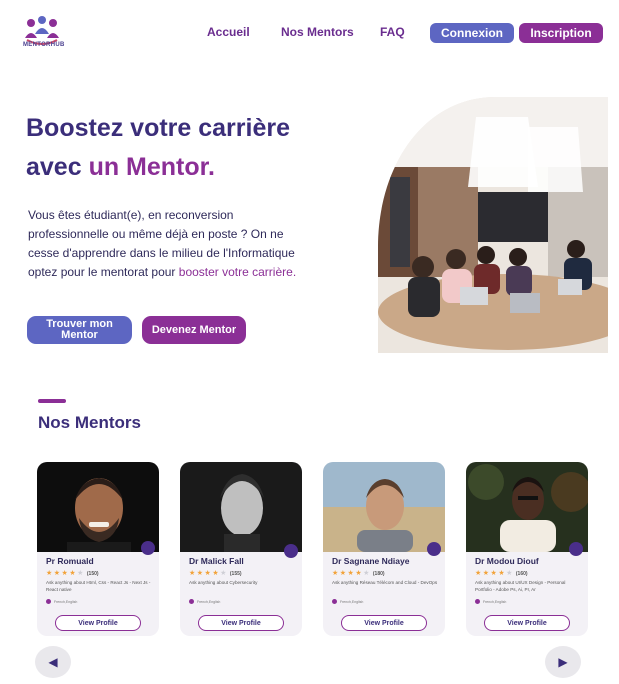 The width and height of the screenshot is (619, 684). I want to click on mentor-rating: ★★★★★ (155), so click(215, 573).